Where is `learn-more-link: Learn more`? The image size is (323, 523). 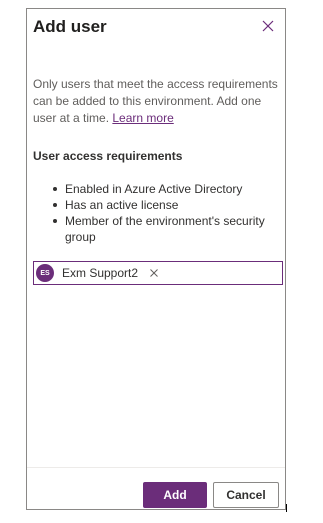 learn-more-link: Learn more is located at coordinates (142, 118).